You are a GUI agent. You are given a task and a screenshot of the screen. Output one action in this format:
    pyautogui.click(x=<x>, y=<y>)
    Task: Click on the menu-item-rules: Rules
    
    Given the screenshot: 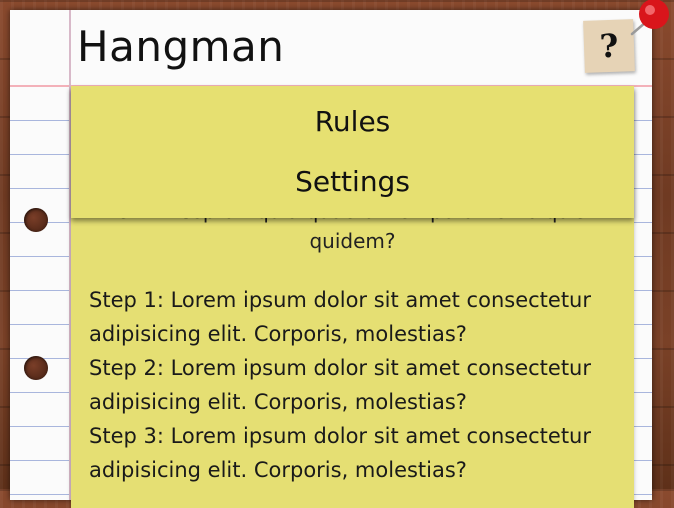 What is the action you would take?
    pyautogui.click(x=352, y=122)
    